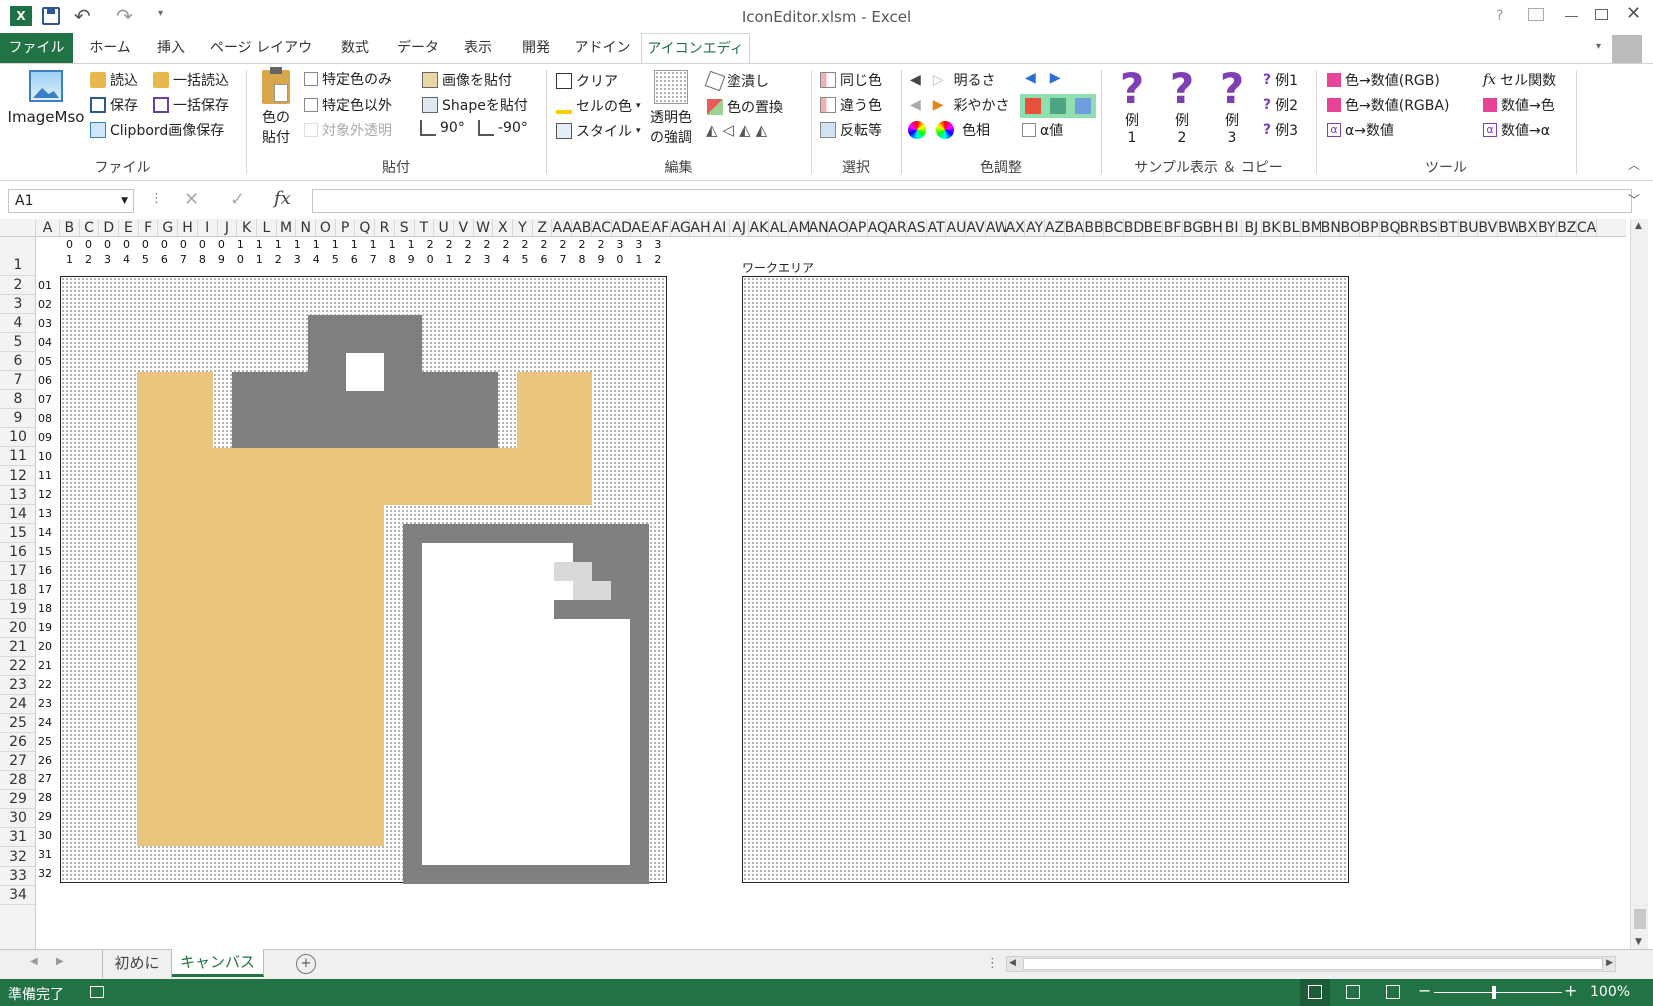 The height and width of the screenshot is (1006, 1653). I want to click on column-header: AD, so click(621, 227).